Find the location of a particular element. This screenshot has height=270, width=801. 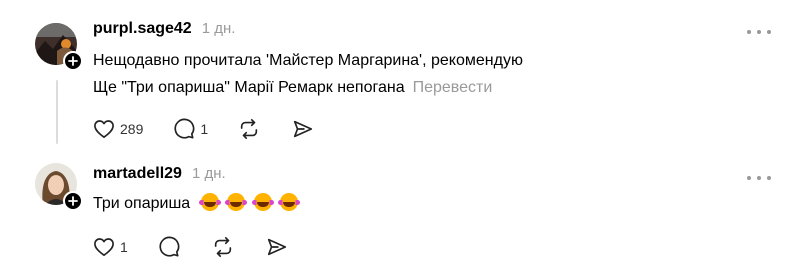

translate-link: Перевести is located at coordinates (453, 87).